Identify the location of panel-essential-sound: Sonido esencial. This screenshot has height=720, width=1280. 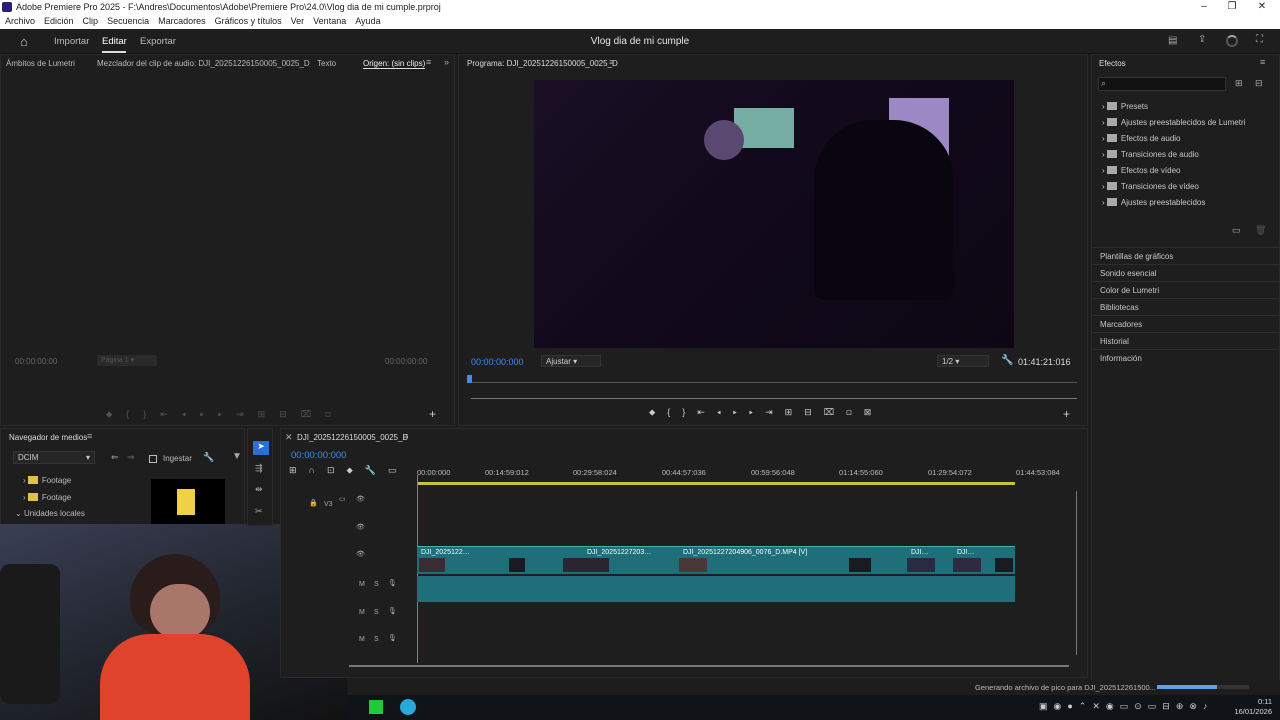
(1185, 272).